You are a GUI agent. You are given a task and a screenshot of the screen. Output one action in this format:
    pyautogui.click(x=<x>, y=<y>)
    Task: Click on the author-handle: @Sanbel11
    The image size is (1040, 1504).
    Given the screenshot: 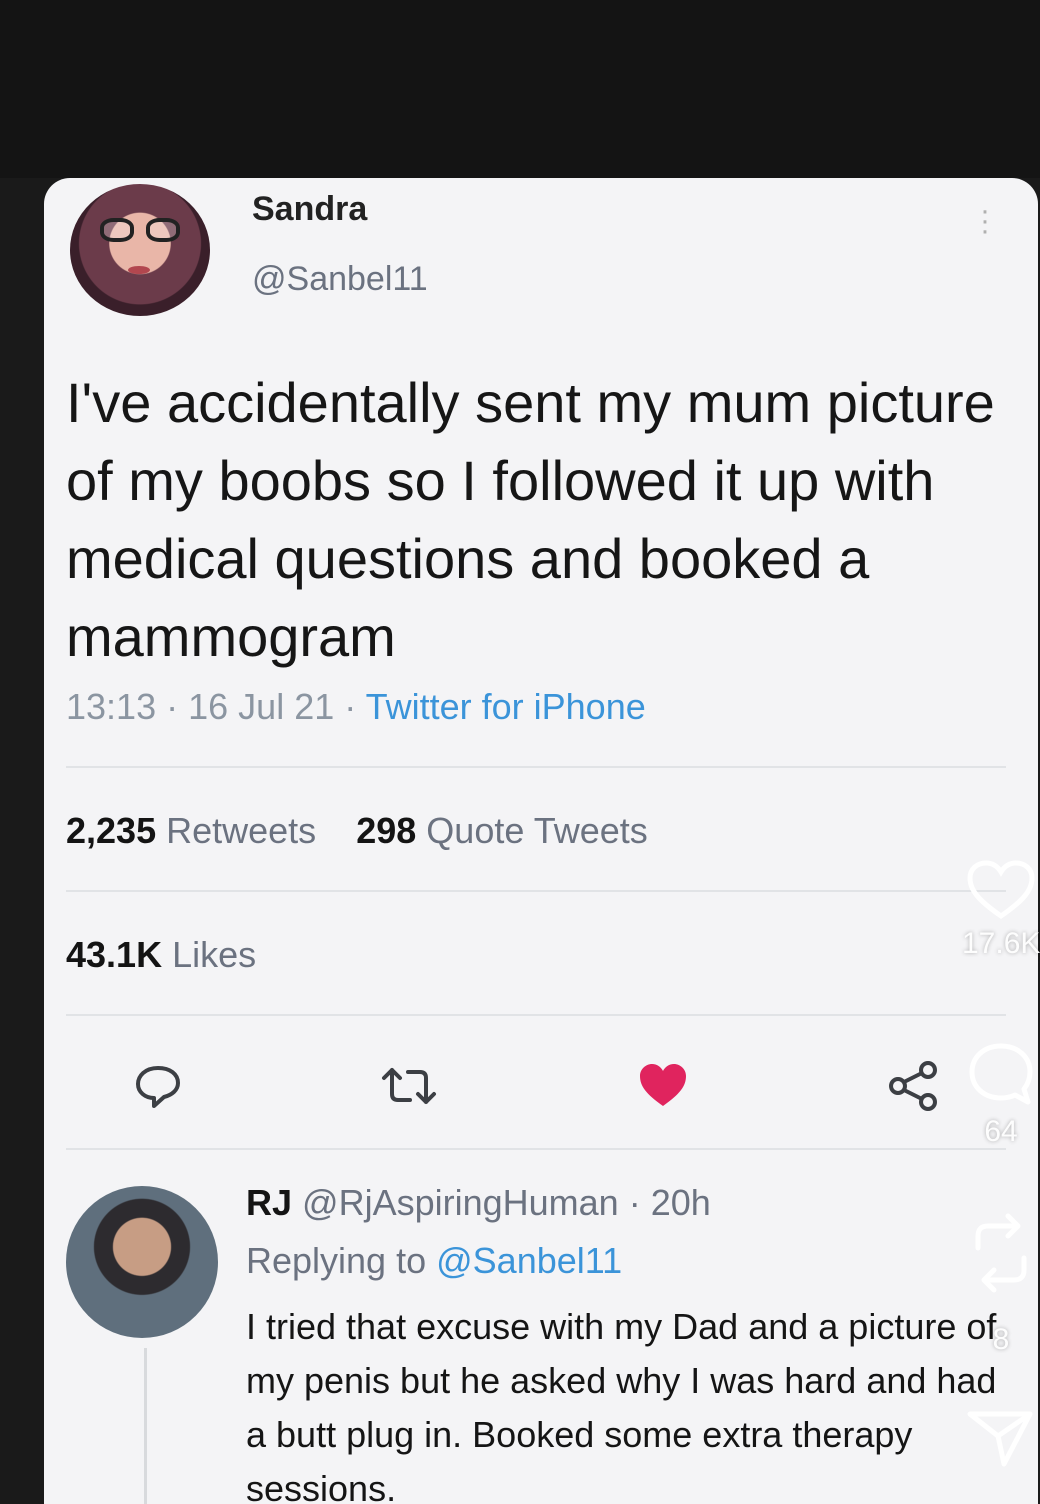 What is the action you would take?
    pyautogui.click(x=340, y=279)
    